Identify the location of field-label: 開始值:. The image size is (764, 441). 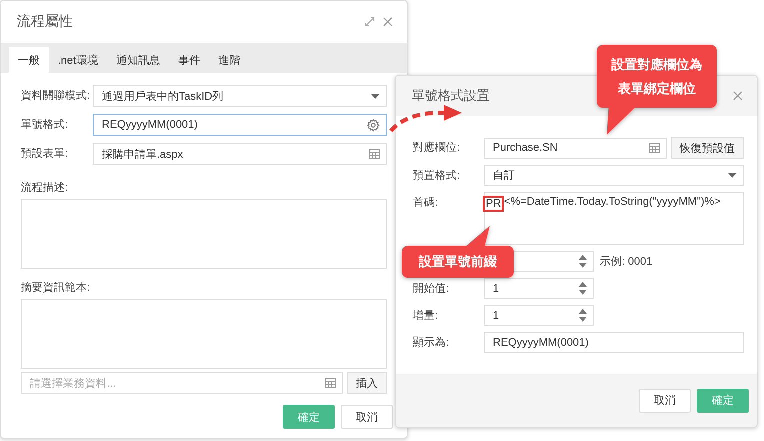
(431, 289).